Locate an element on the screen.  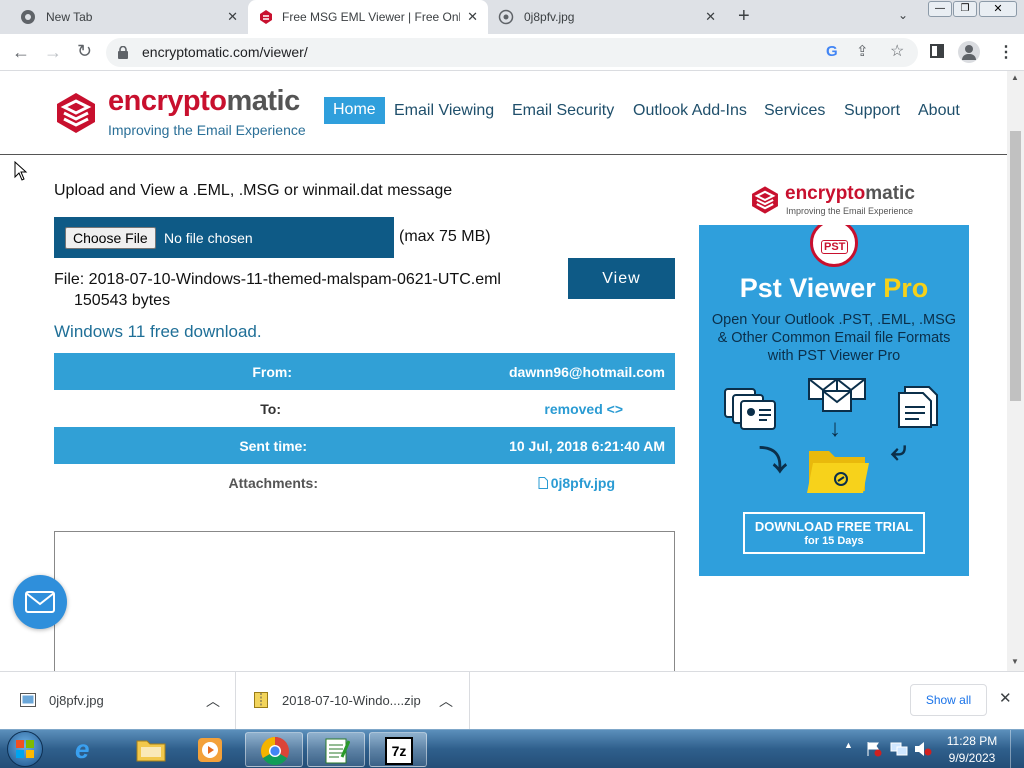
forward-arrow-icon: → is located at coordinates (53, 52).